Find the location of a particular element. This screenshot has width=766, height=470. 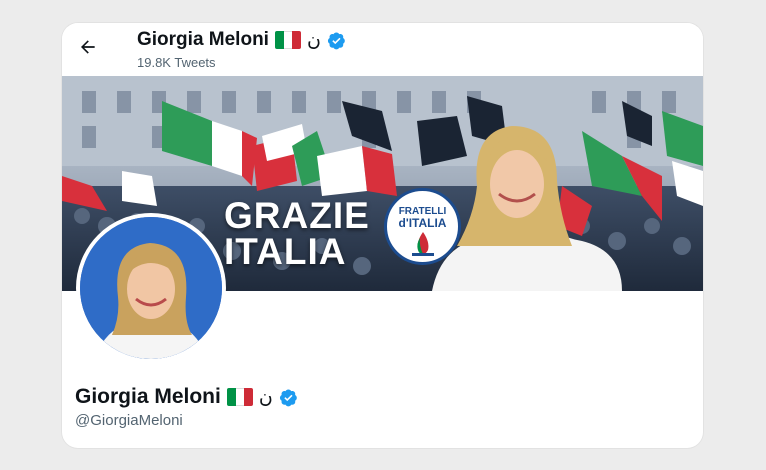

banner-headline-line2: ITALIA is located at coordinates (285, 251).